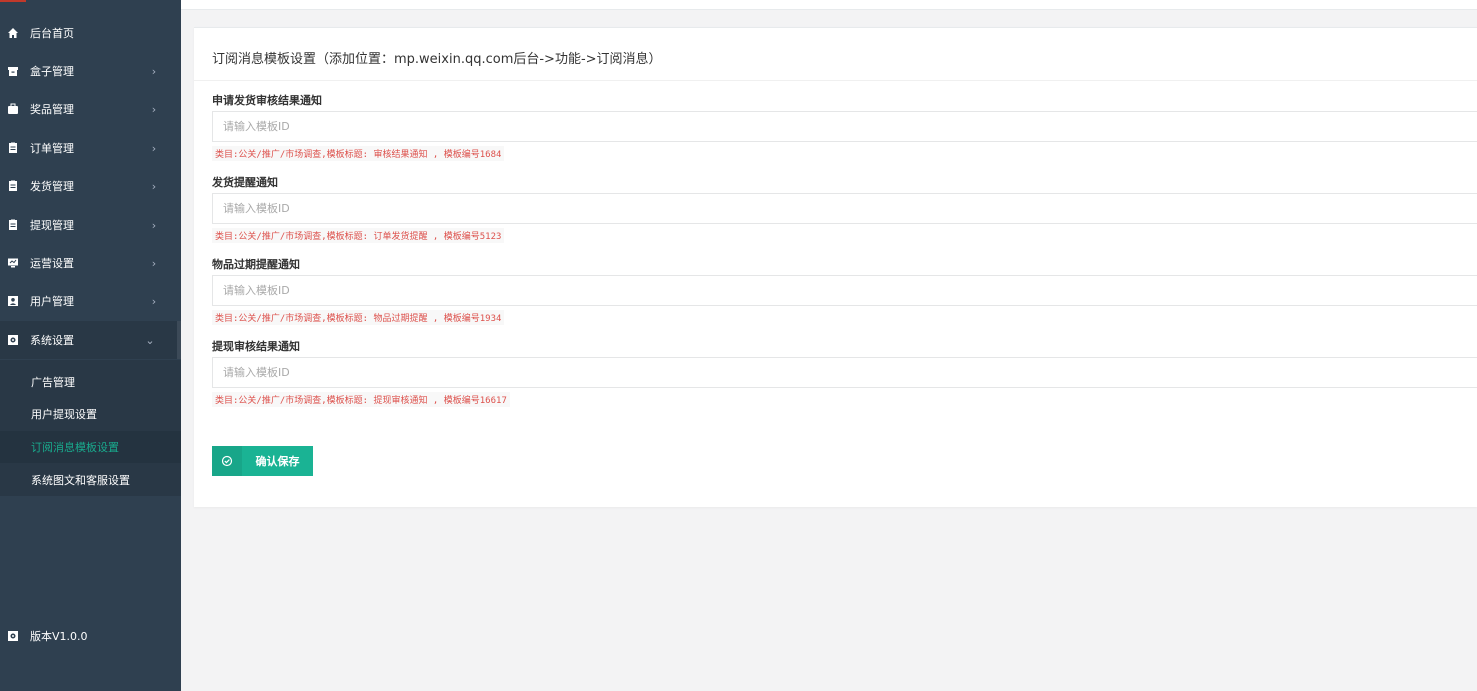 The height and width of the screenshot is (691, 1477). Describe the element at coordinates (13, 109) in the screenshot. I see `gift-icon` at that location.